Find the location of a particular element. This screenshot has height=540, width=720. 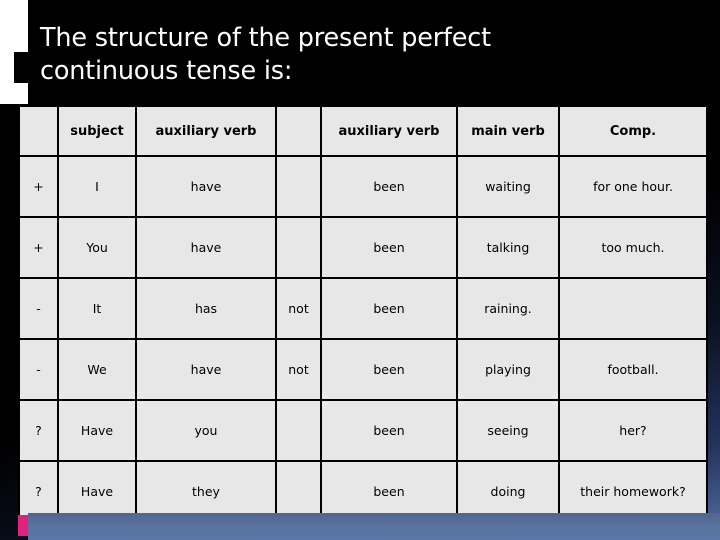

cell-mainverb: waiting is located at coordinates (508, 186).